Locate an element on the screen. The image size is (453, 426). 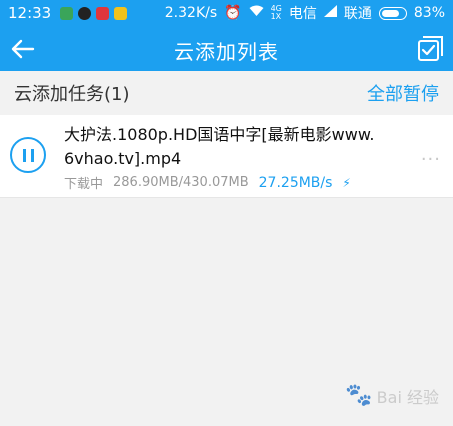
pause-all-button: 全部暂停 is located at coordinates (403, 93).